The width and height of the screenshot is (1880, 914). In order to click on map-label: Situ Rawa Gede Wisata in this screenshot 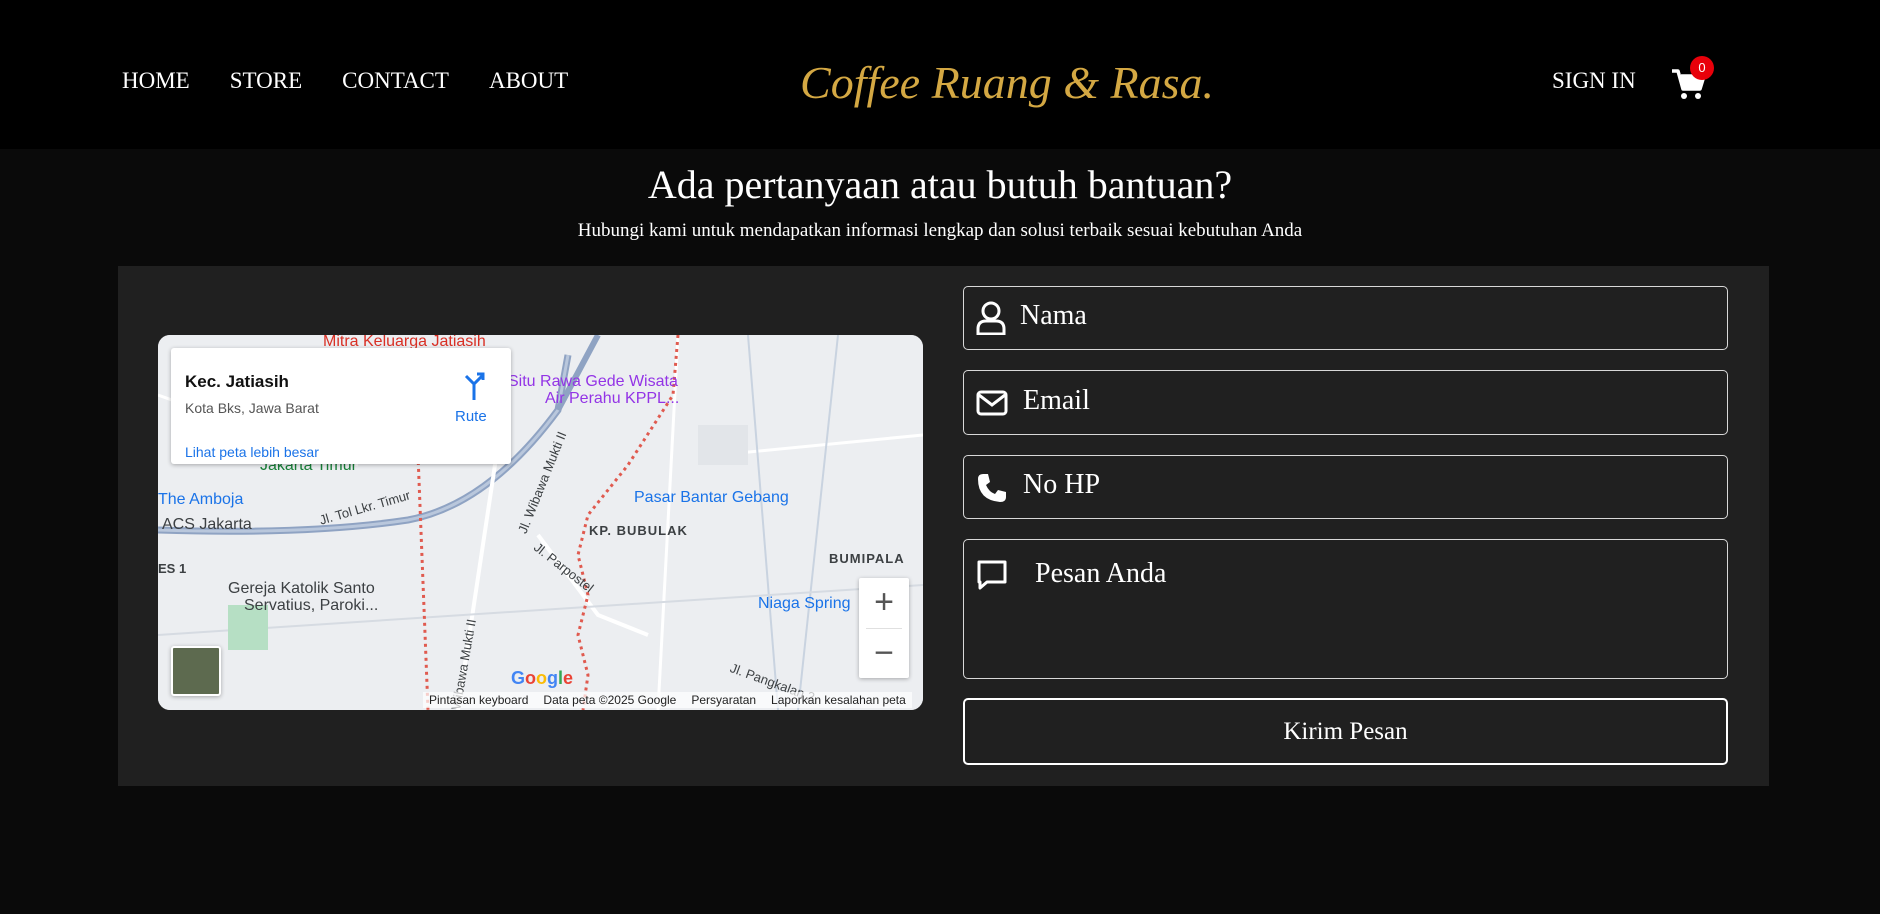, I will do `click(593, 381)`.